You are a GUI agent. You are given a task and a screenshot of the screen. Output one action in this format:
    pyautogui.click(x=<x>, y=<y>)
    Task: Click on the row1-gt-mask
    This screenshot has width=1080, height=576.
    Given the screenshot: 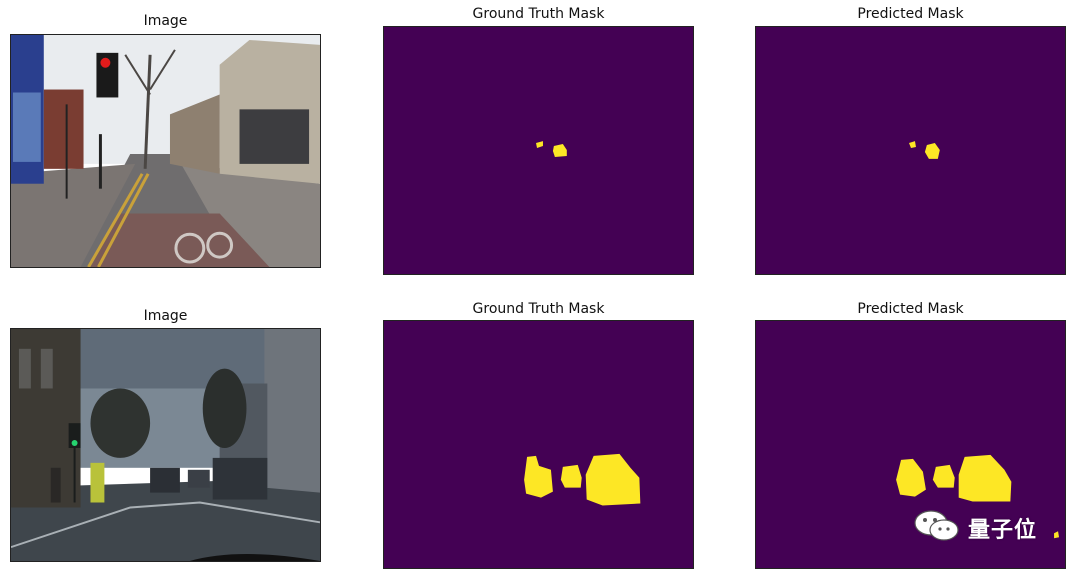 What is the action you would take?
    pyautogui.click(x=538, y=150)
    